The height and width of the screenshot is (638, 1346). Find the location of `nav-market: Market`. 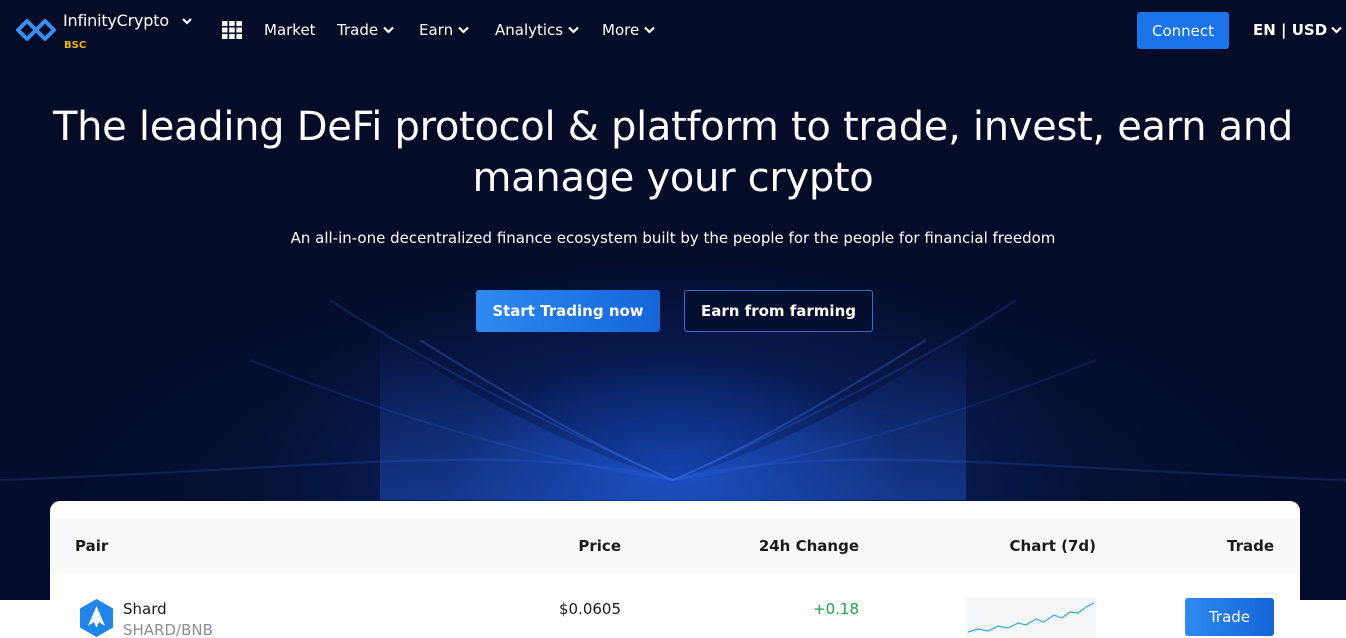

nav-market: Market is located at coordinates (290, 30).